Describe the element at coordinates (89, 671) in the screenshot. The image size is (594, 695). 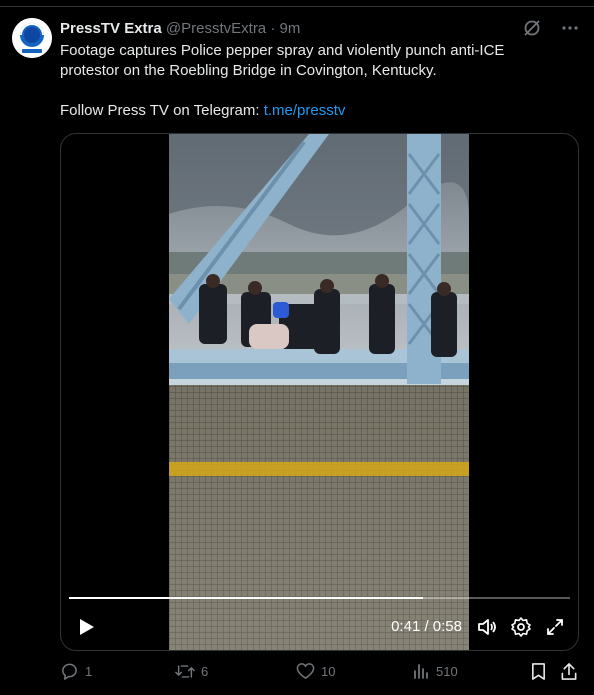
I see `reply-count: 1` at that location.